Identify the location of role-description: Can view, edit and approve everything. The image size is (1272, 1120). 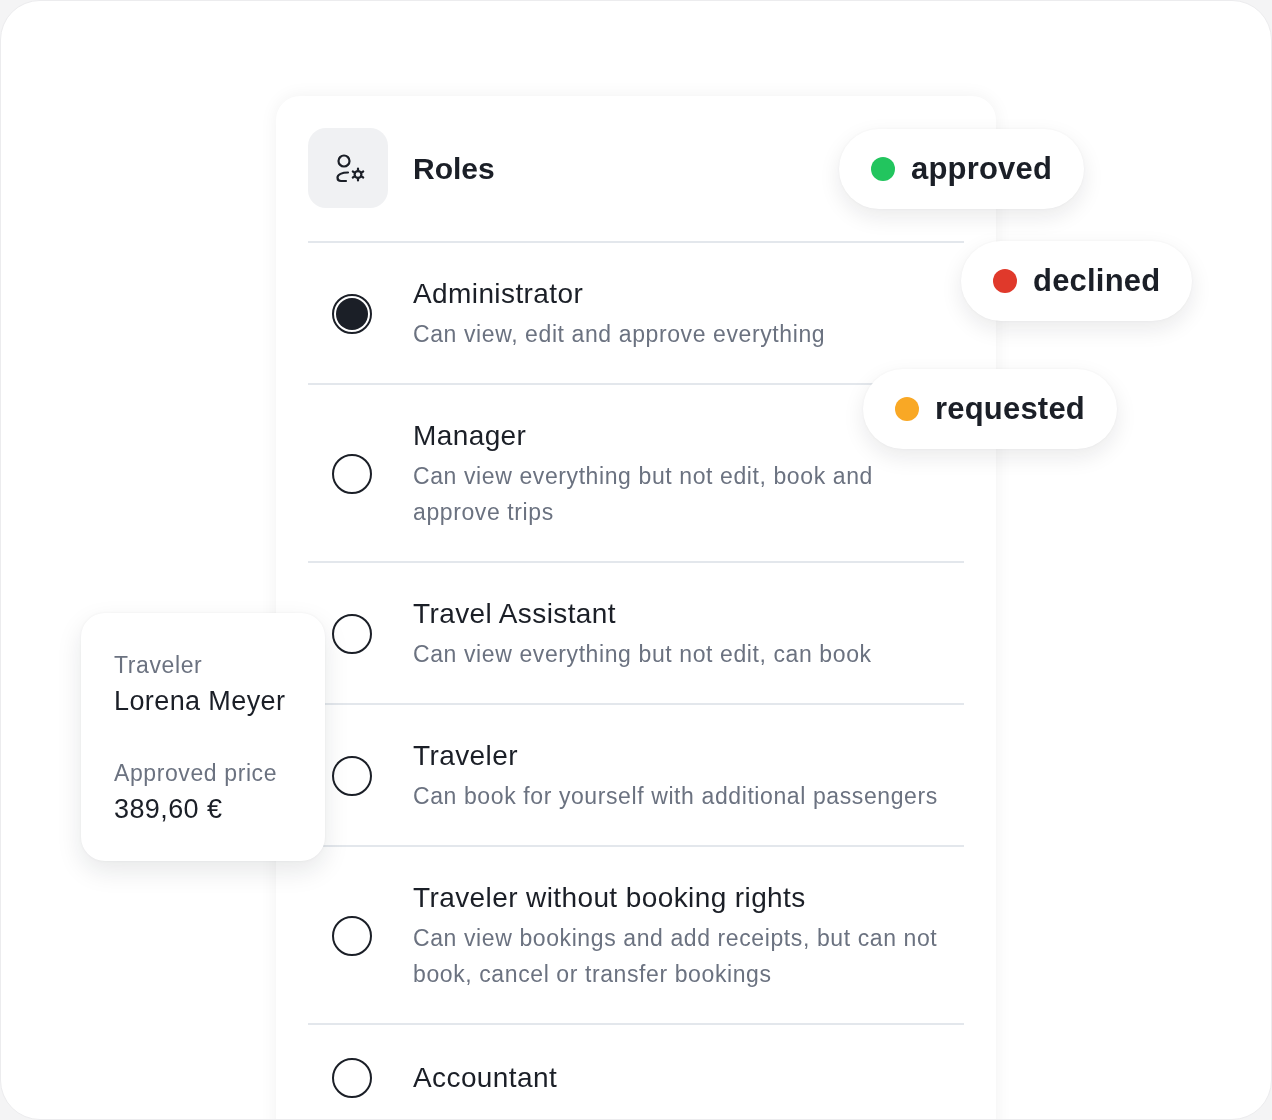
(619, 334).